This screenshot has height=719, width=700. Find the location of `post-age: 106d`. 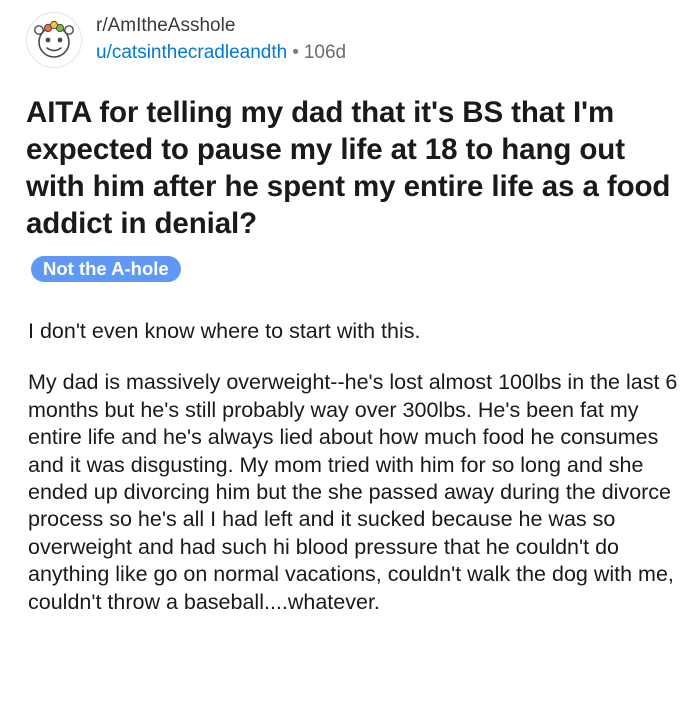

post-age: 106d is located at coordinates (325, 52).